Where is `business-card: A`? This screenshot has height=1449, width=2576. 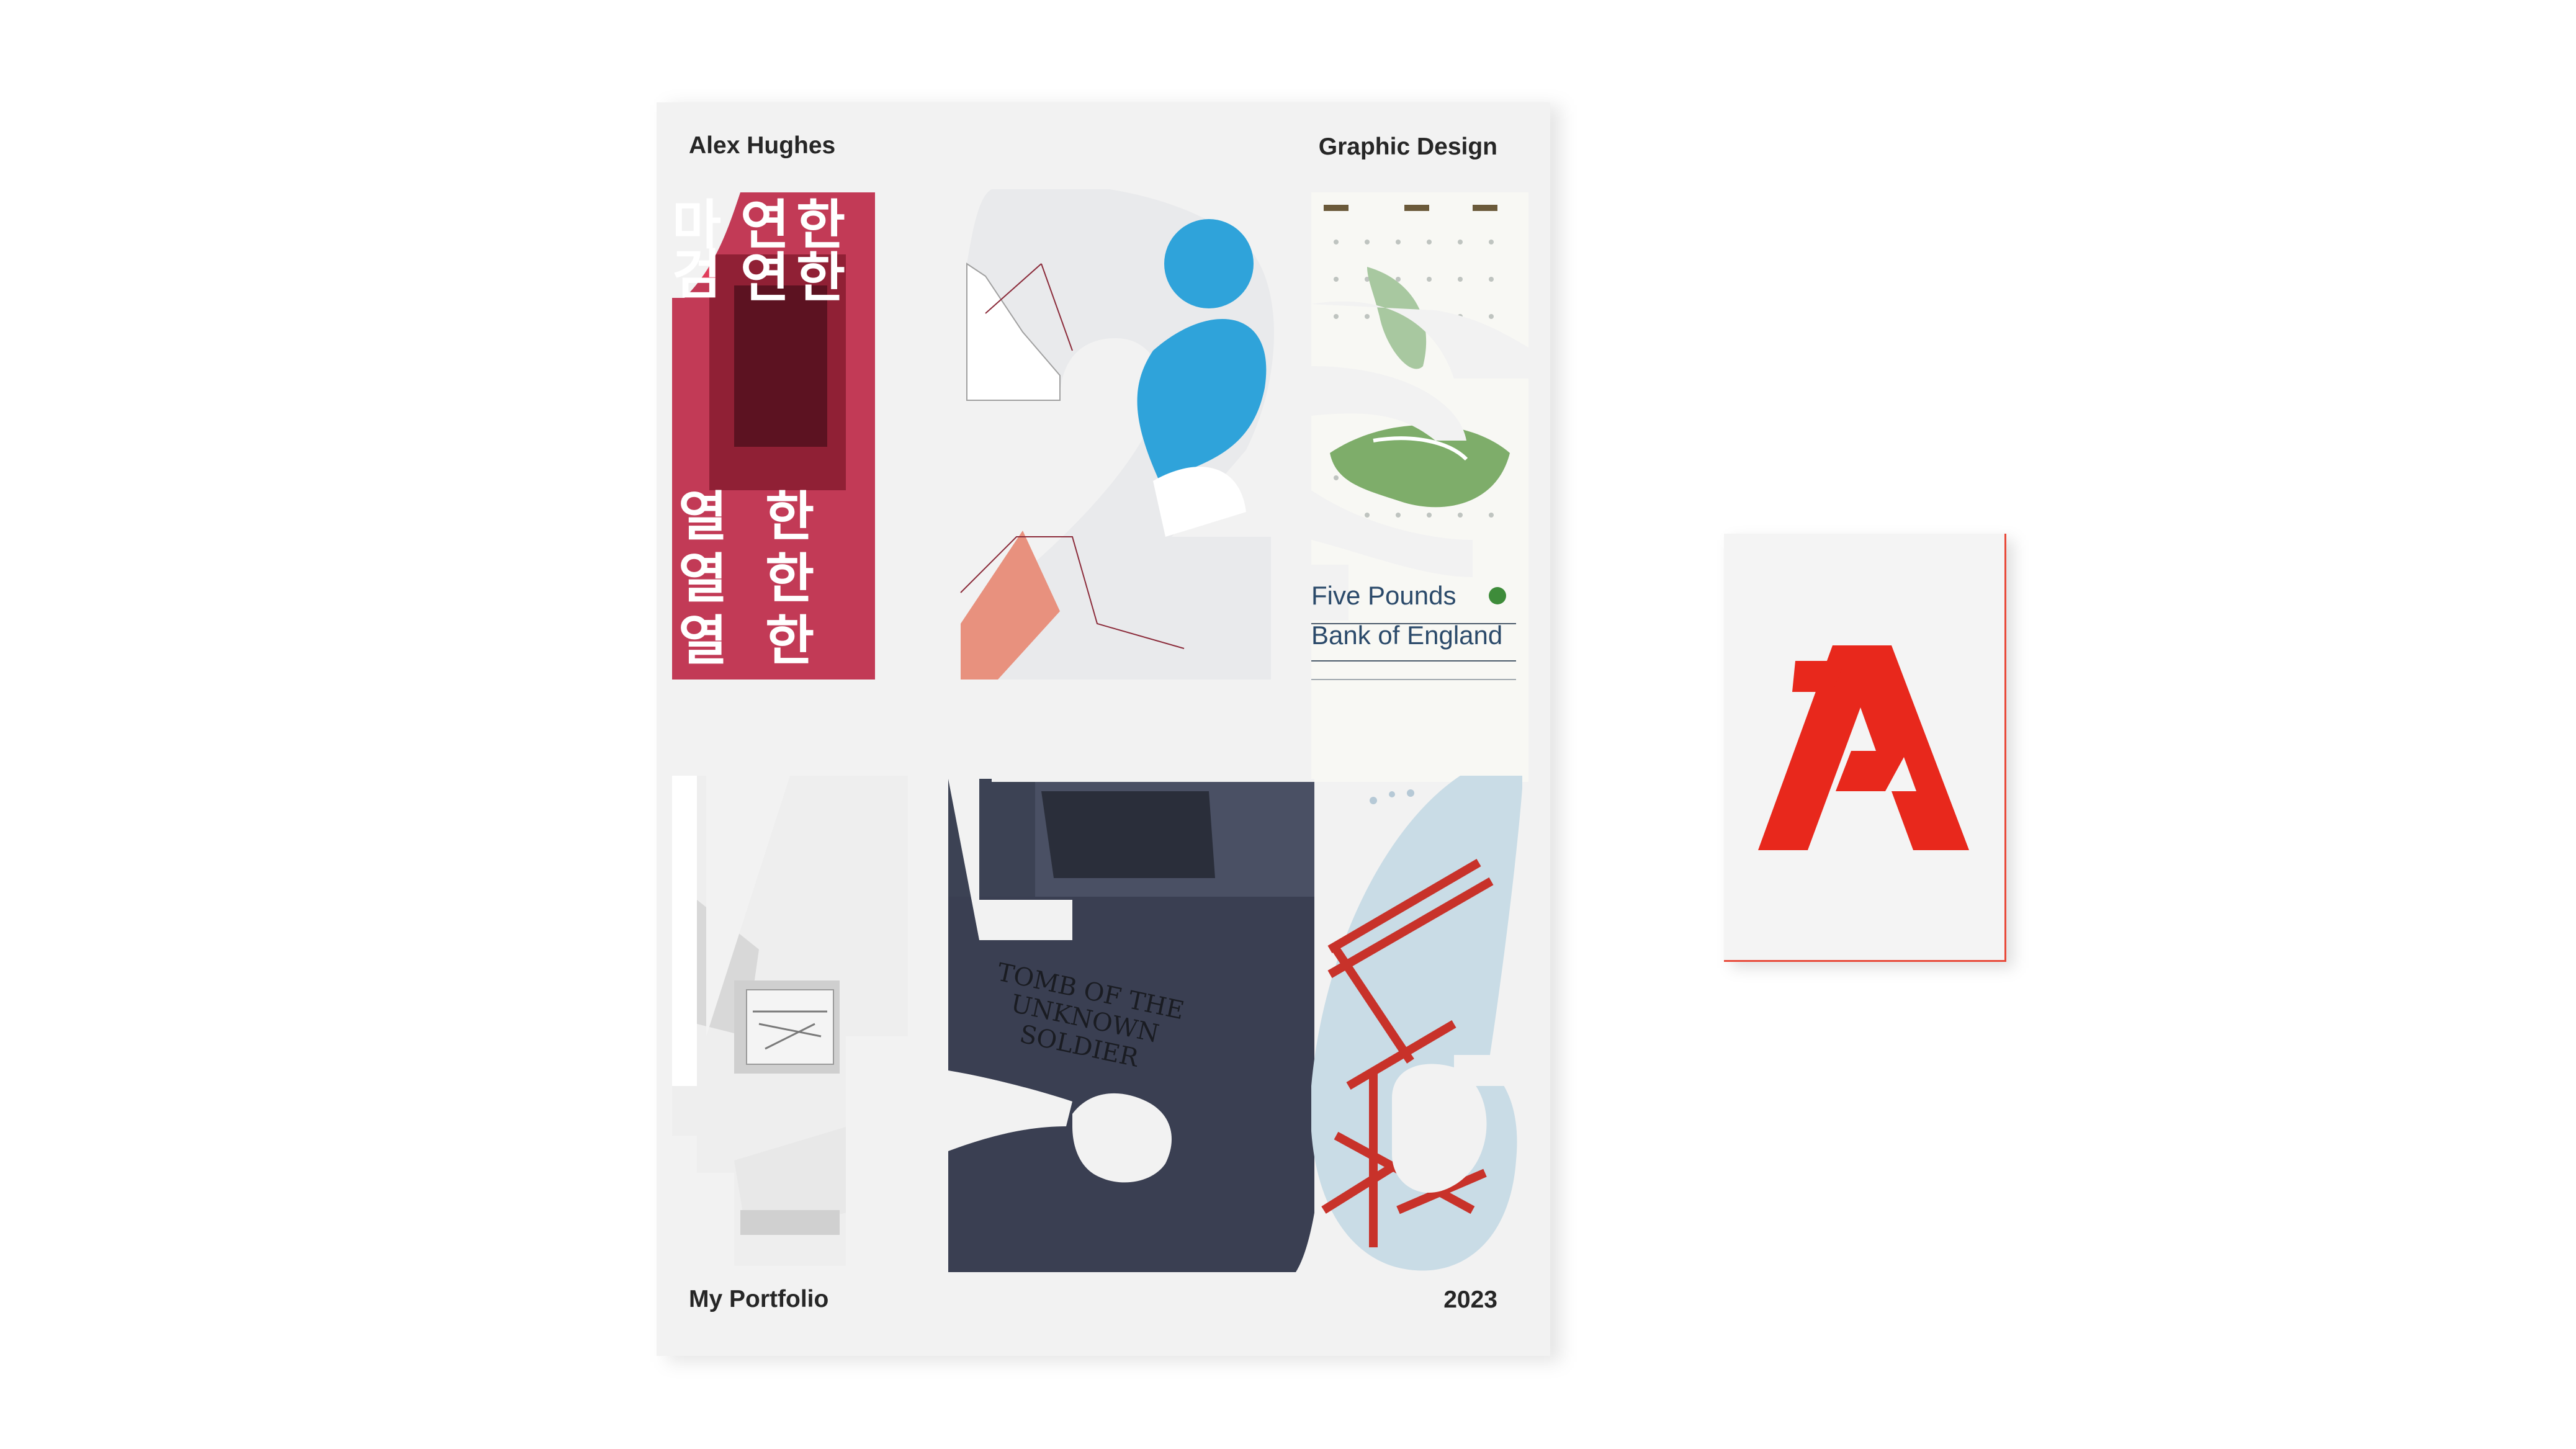 business-card: A is located at coordinates (1865, 748).